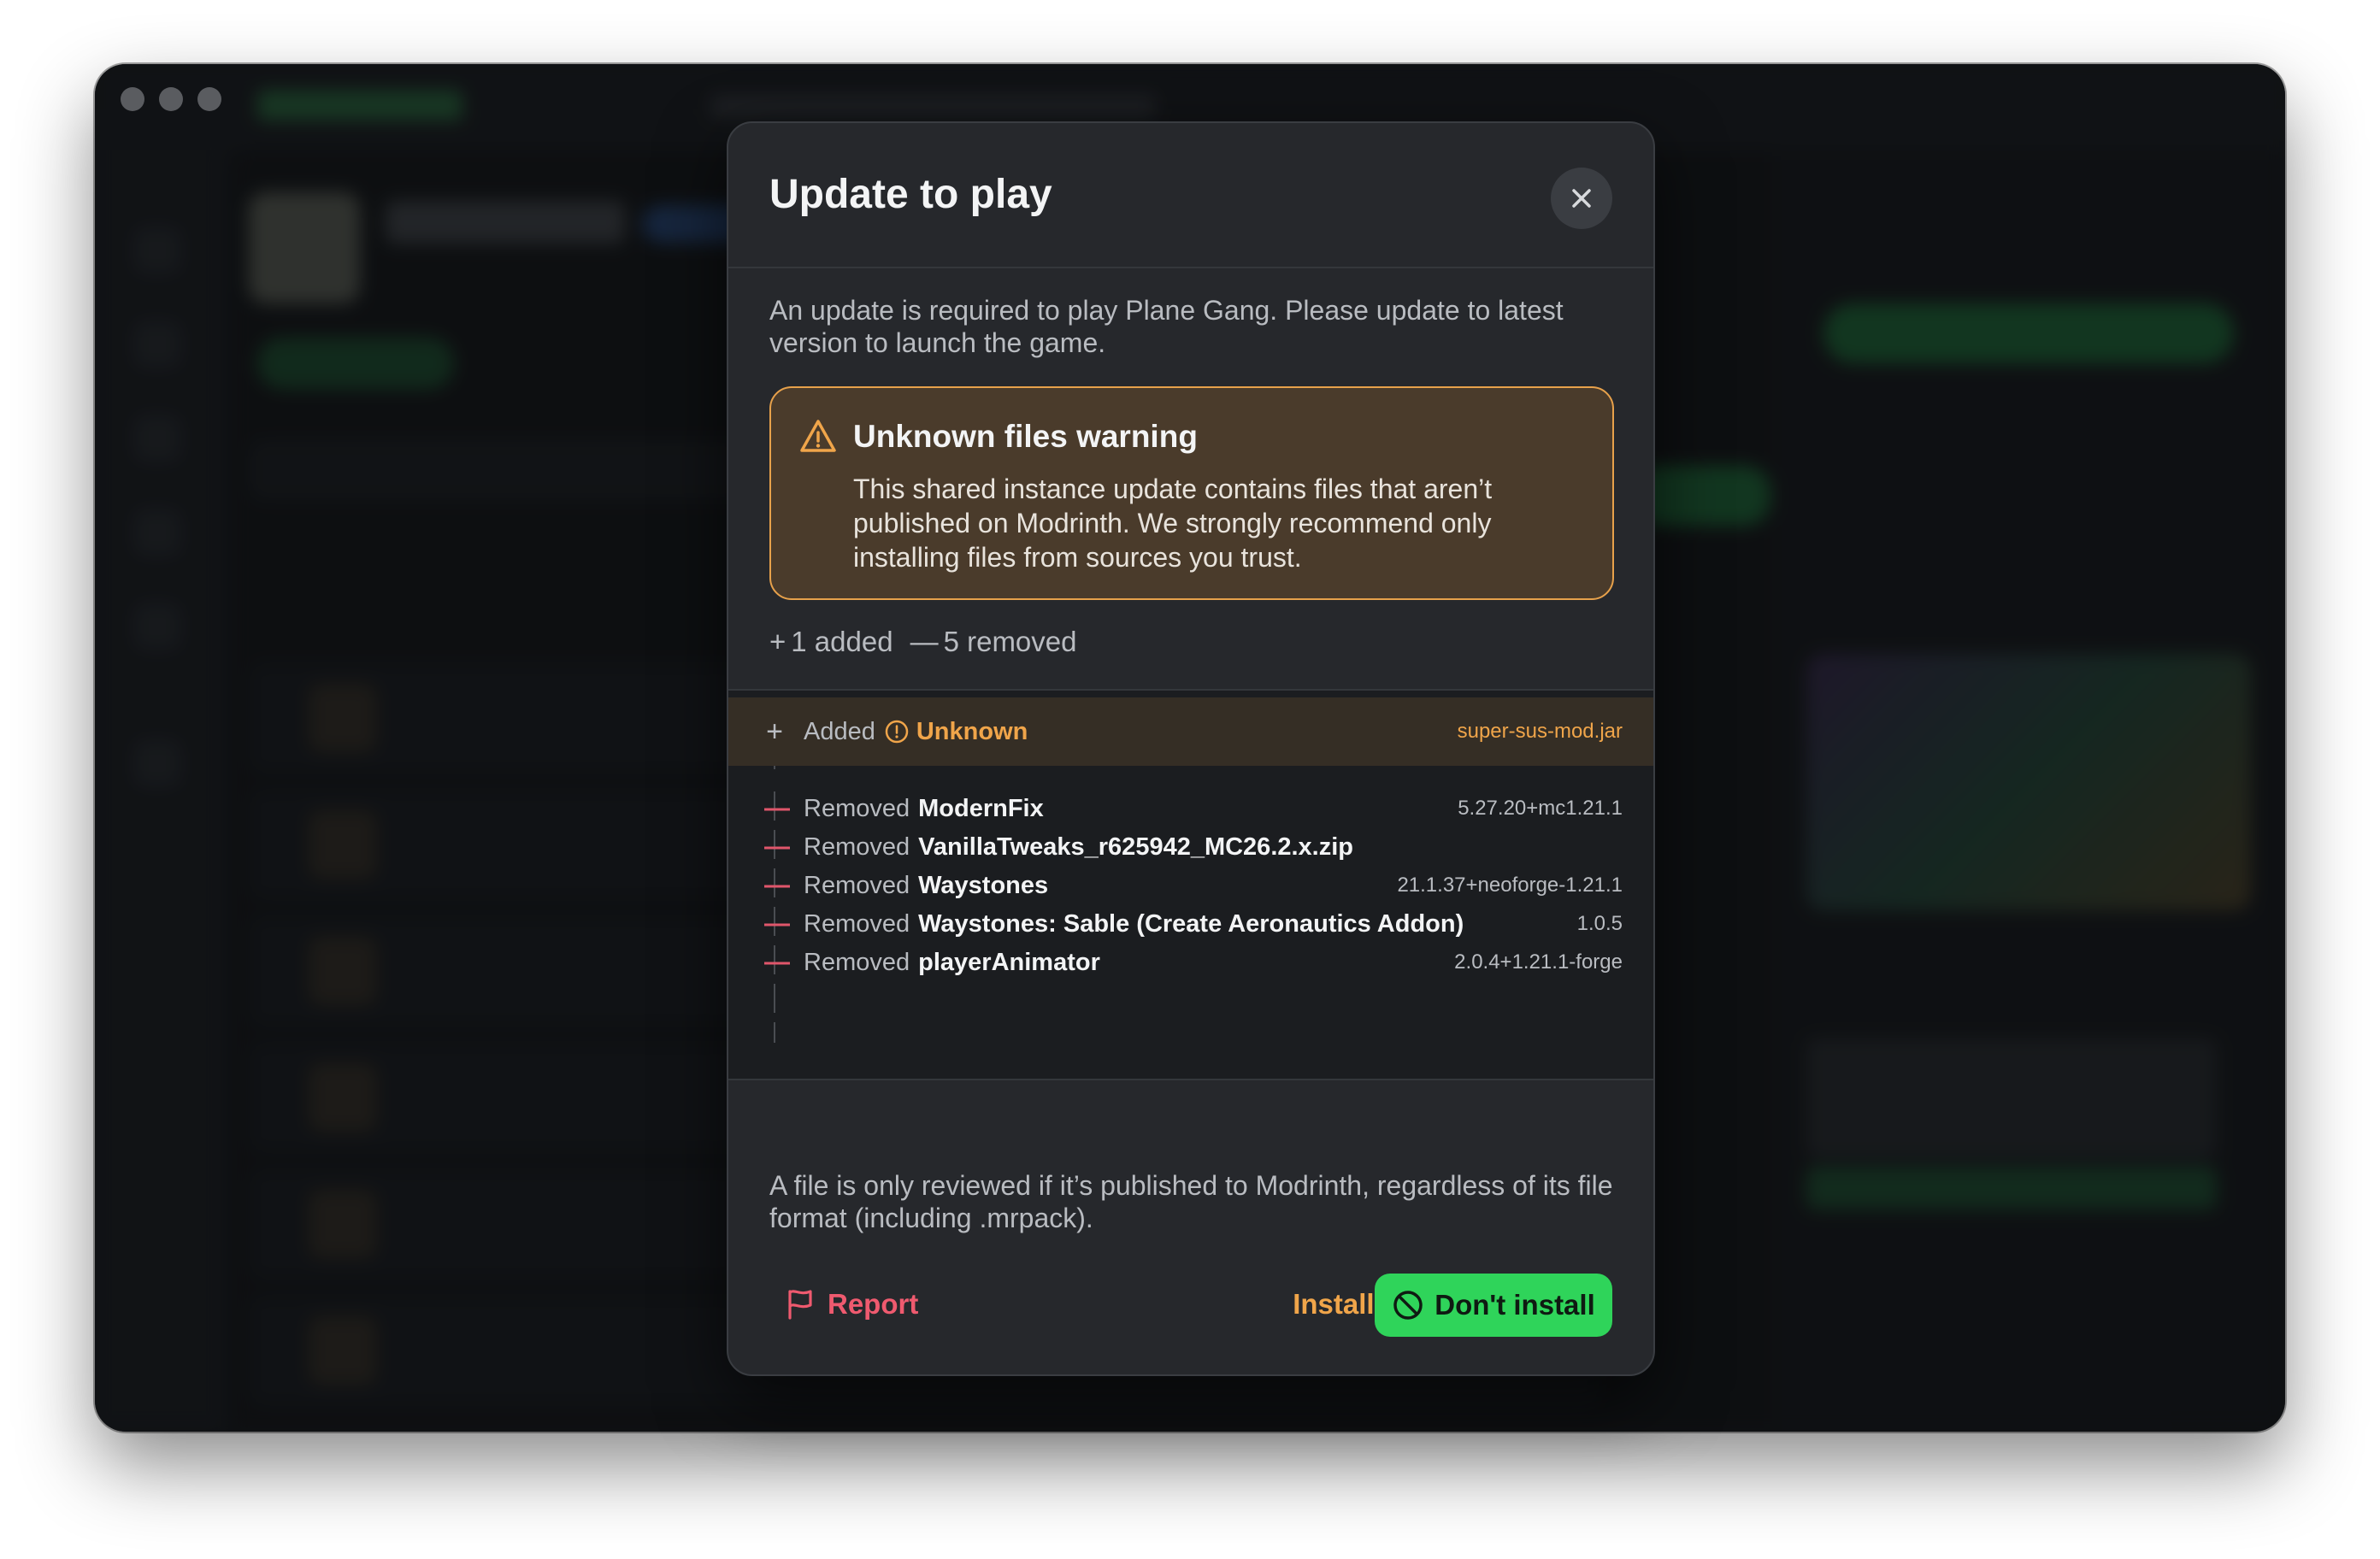 This screenshot has height=1559, width=2380. I want to click on change-action: Added, so click(840, 731).